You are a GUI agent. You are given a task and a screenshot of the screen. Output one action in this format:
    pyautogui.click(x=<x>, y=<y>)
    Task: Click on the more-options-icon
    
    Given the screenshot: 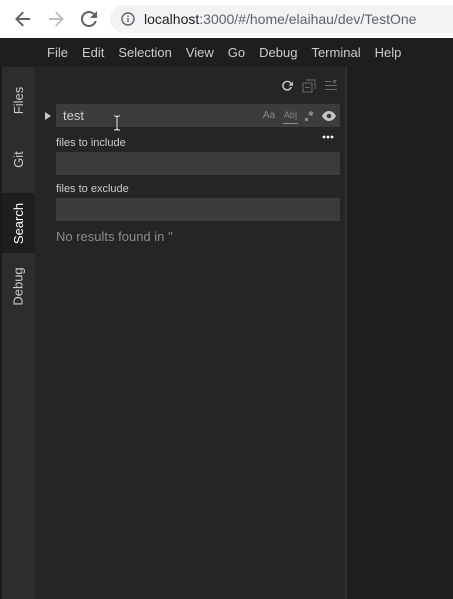 What is the action you would take?
    pyautogui.click(x=328, y=137)
    